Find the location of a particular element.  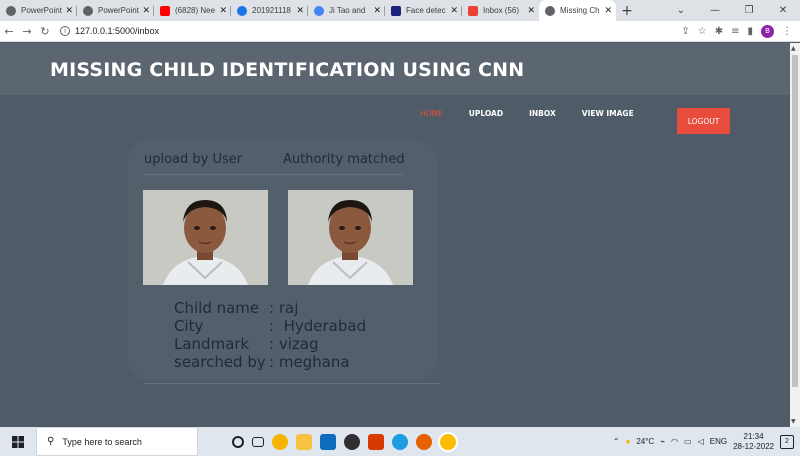

nav-home: HOME is located at coordinates (431, 113).